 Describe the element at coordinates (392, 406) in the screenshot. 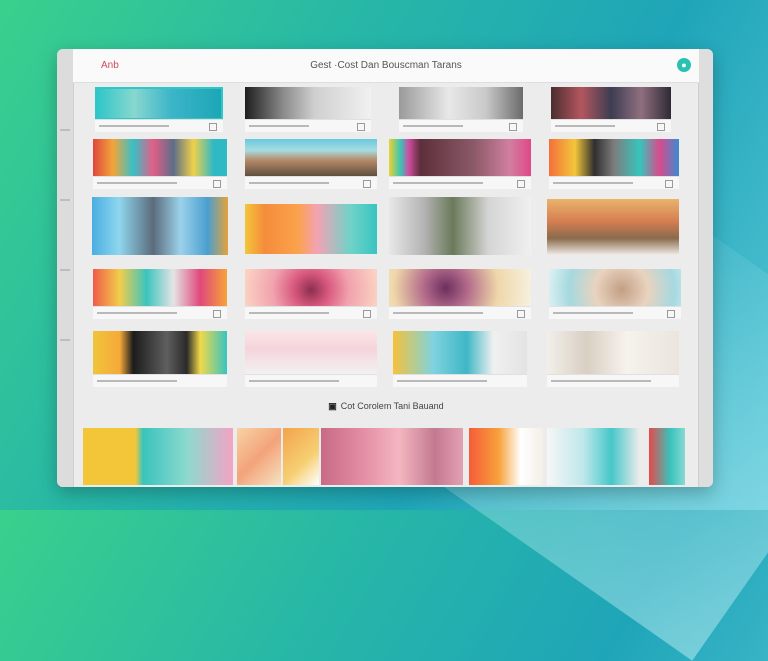

I see `gallery-section-text: Cot Corolem Tani Bauand` at that location.